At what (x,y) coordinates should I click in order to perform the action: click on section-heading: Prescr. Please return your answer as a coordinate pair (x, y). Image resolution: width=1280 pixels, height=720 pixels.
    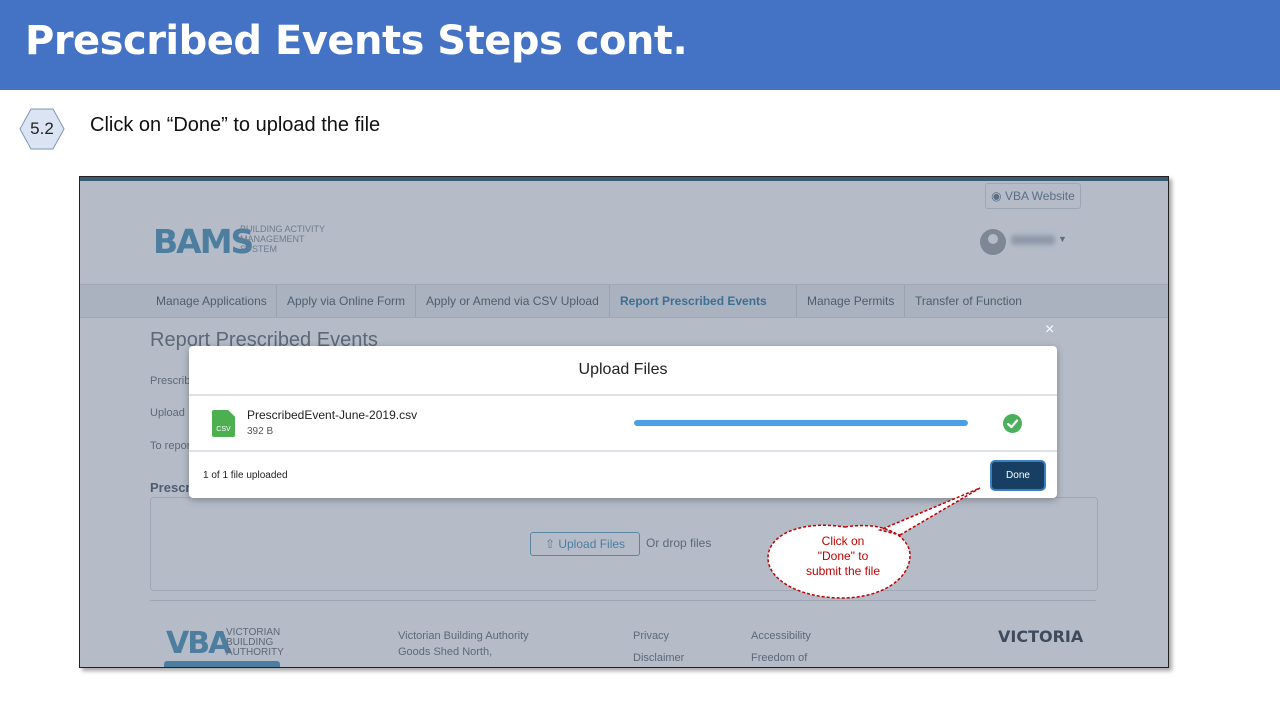
    Looking at the image, I should click on (170, 487).